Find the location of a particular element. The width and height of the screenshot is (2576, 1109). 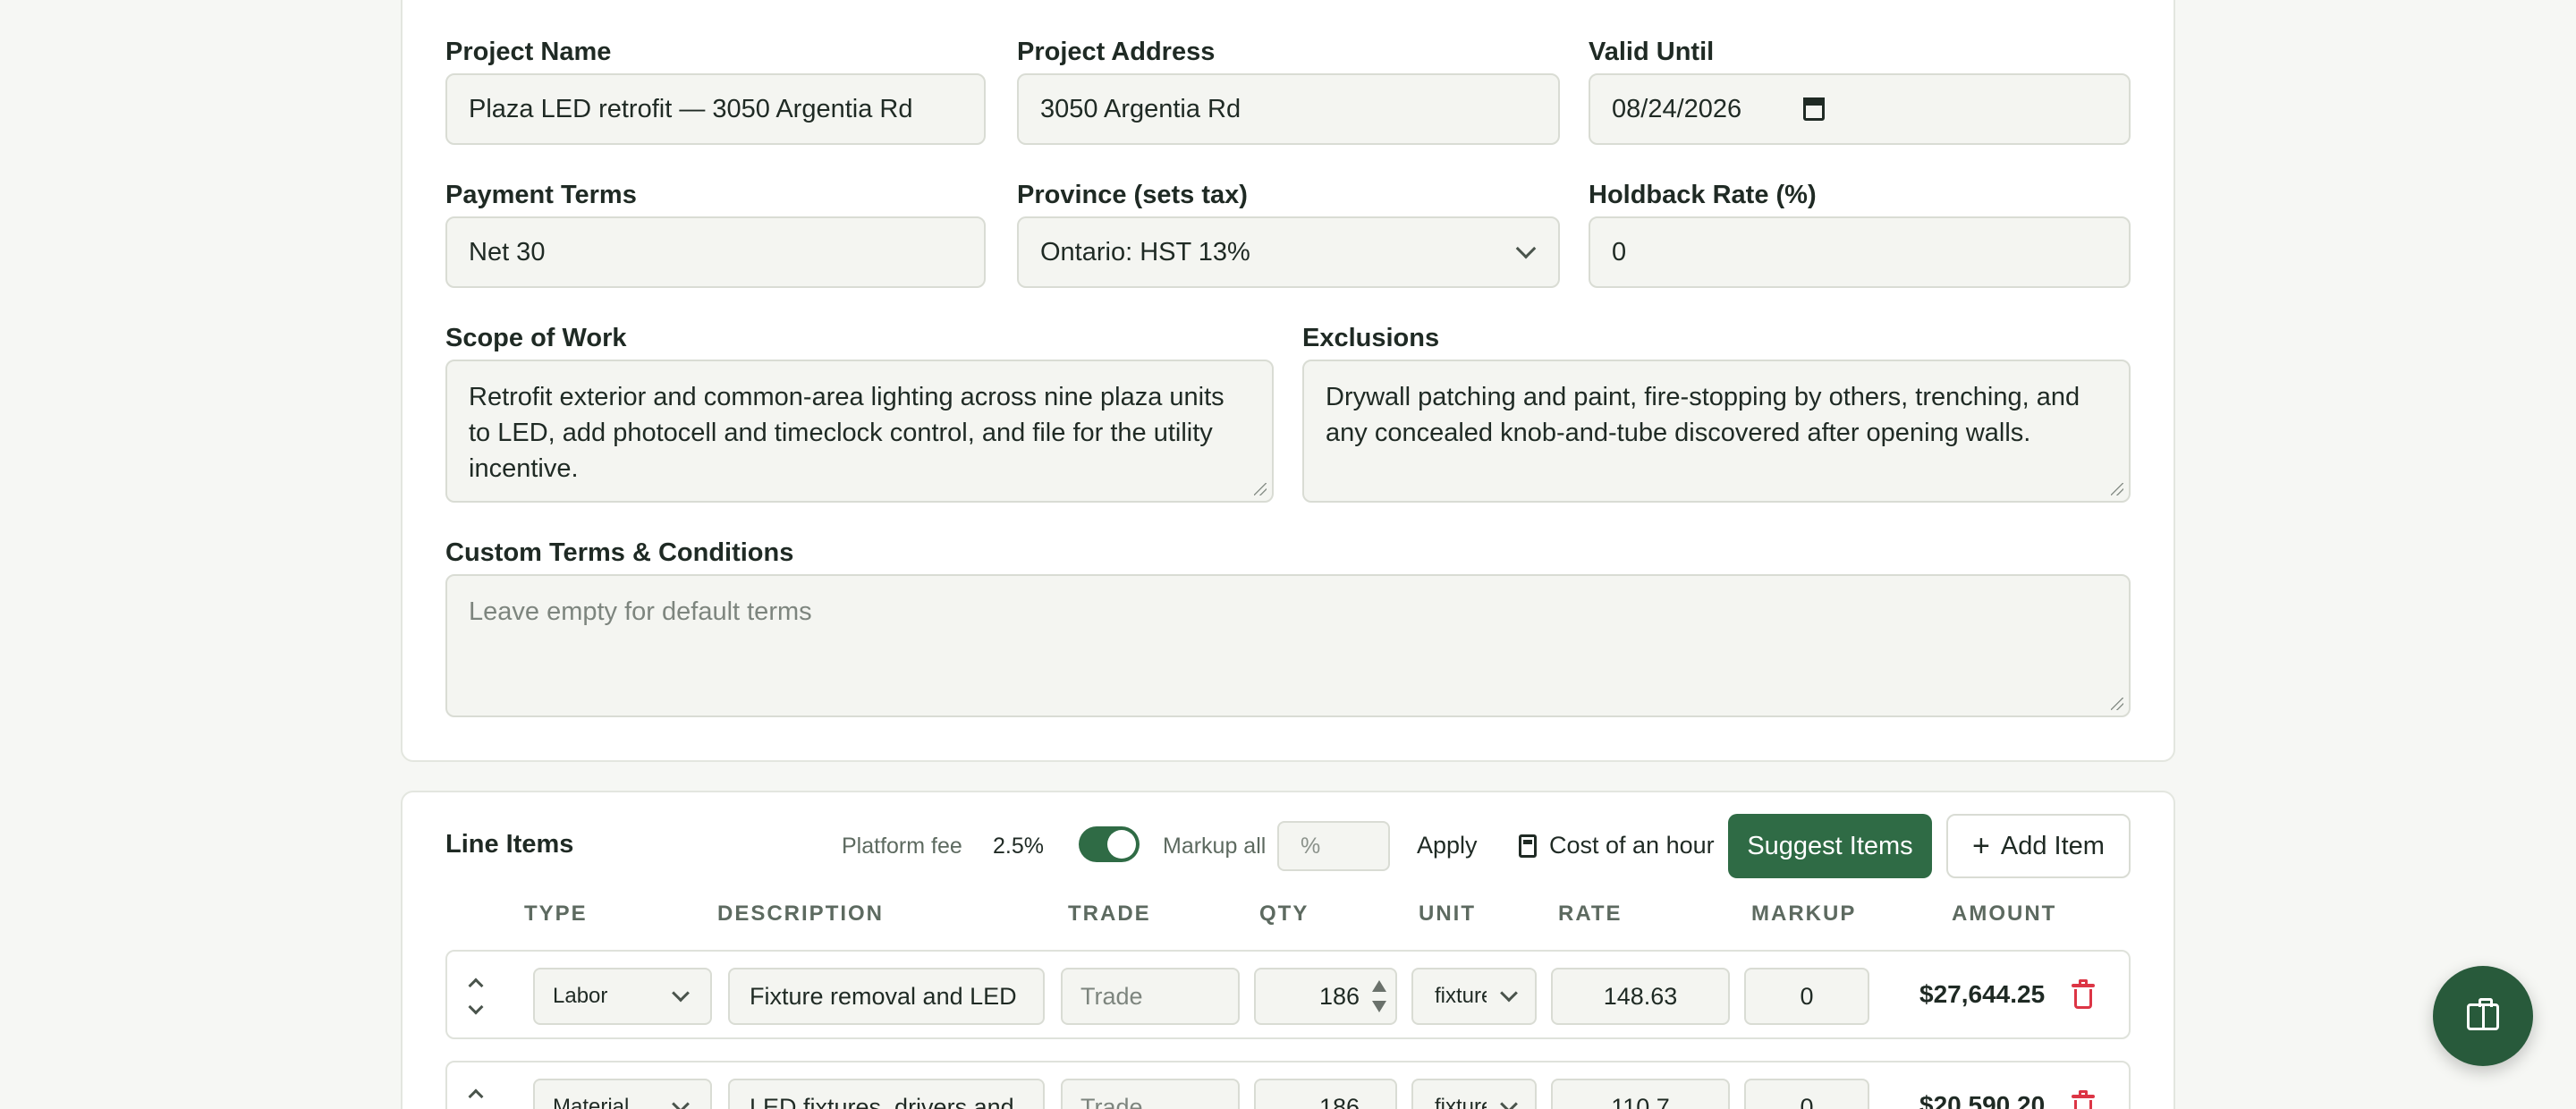

type-select: Material is located at coordinates (622, 1094).